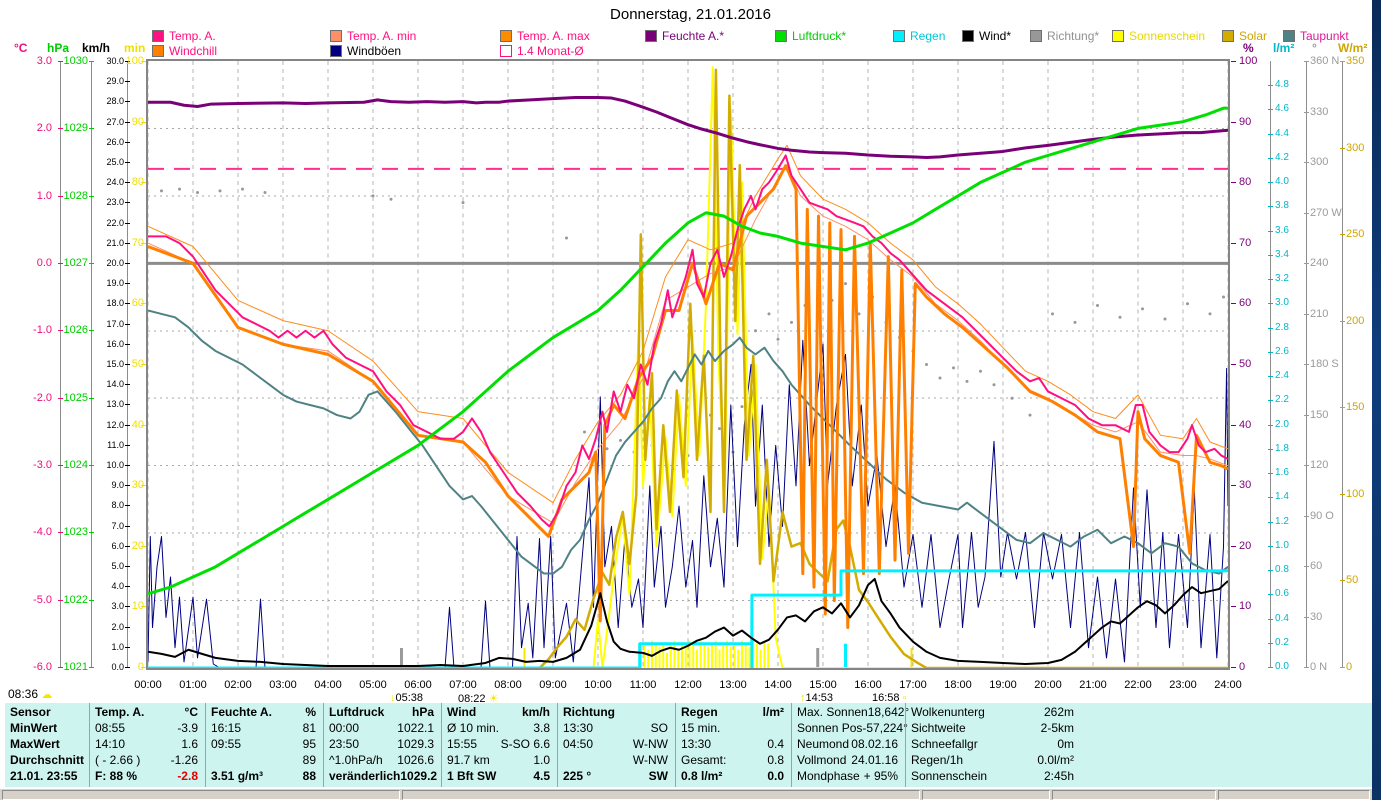 The image size is (1381, 800). I want to click on cell-value: S-SO 6.6, so click(525, 744).